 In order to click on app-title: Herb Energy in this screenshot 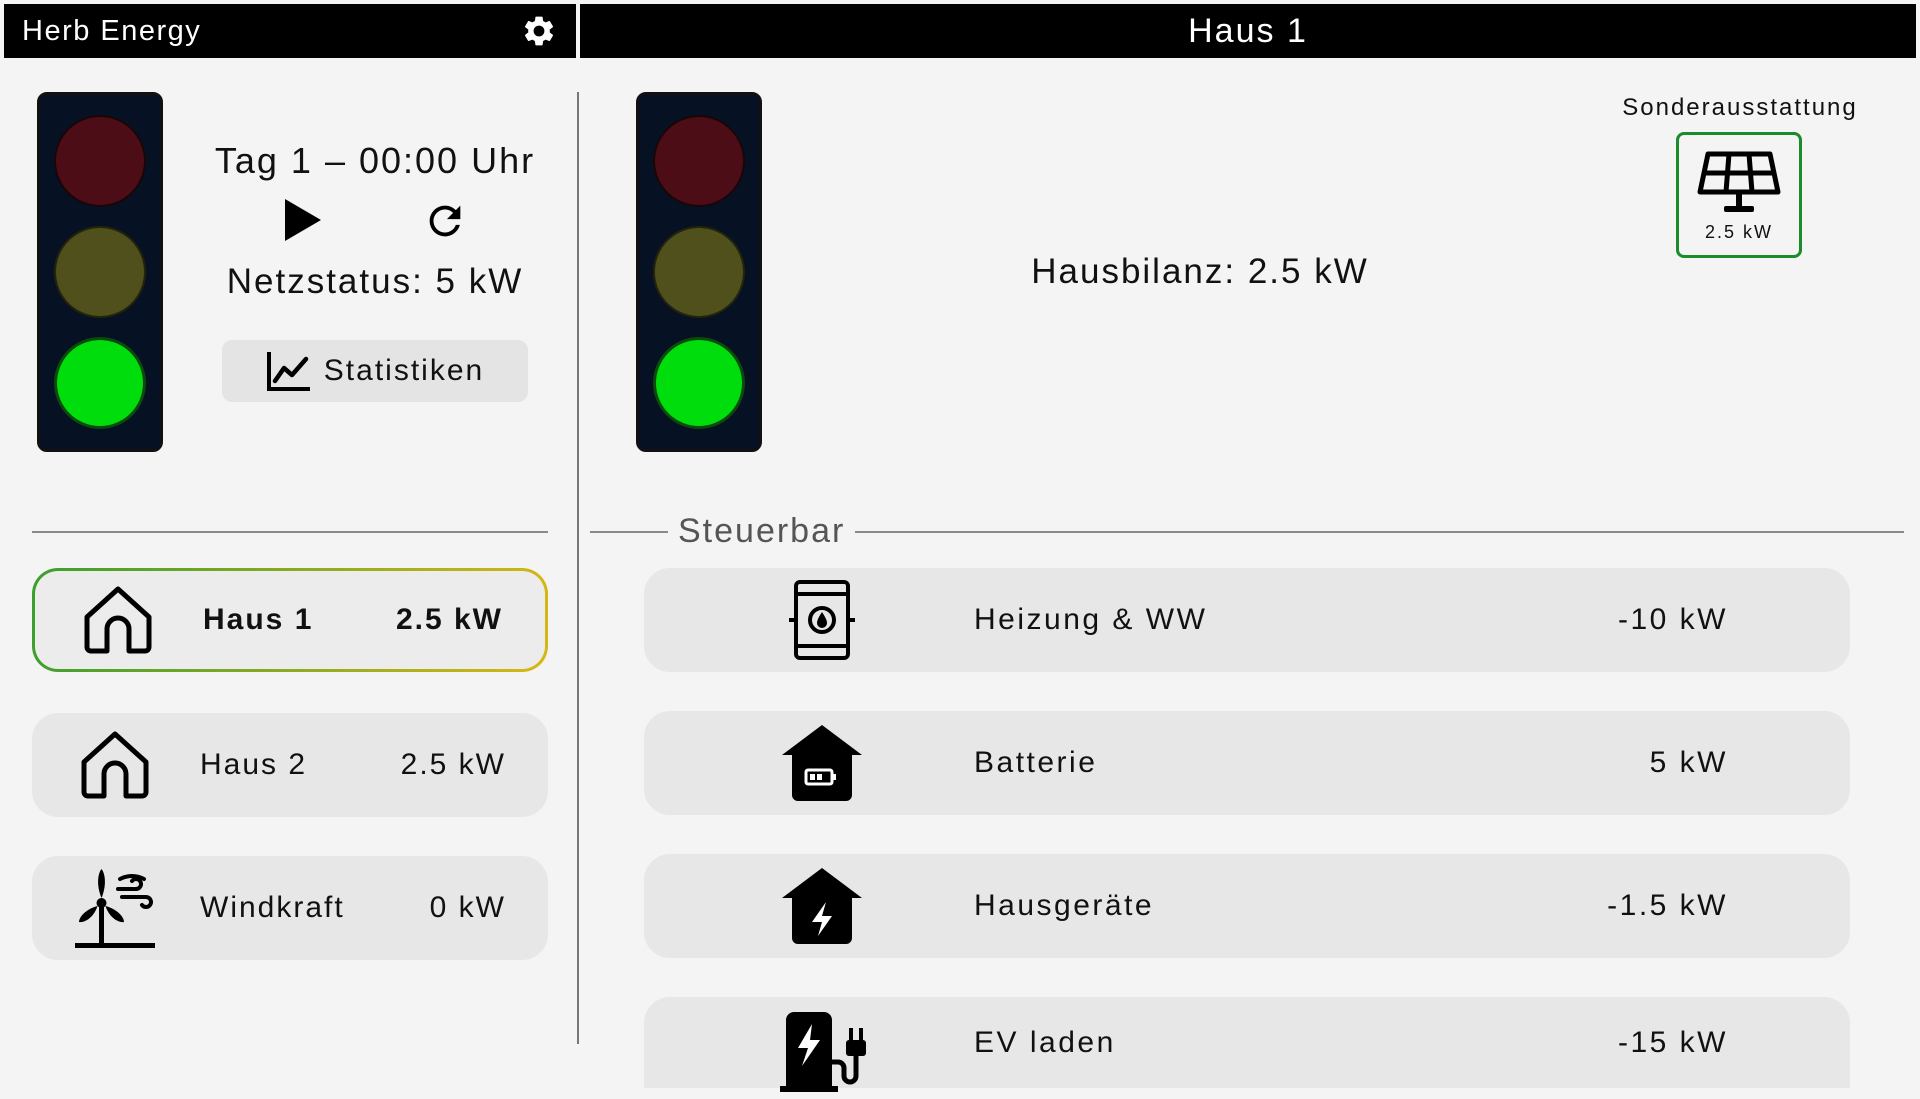, I will do `click(112, 30)`.